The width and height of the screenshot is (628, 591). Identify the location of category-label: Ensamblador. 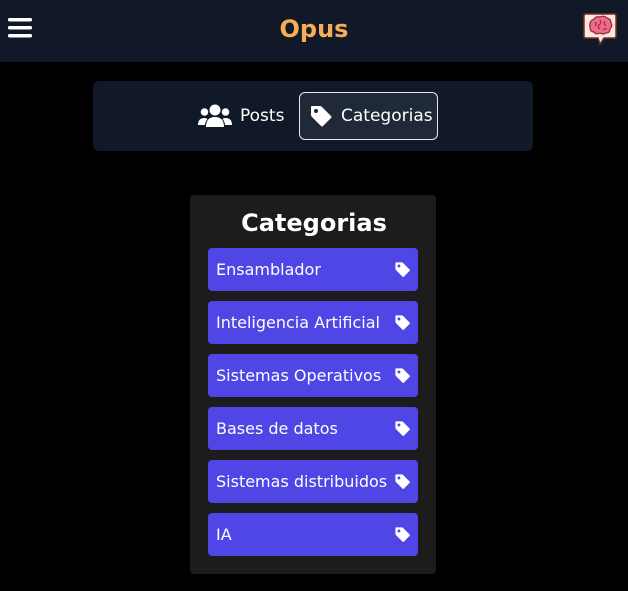
(268, 269).